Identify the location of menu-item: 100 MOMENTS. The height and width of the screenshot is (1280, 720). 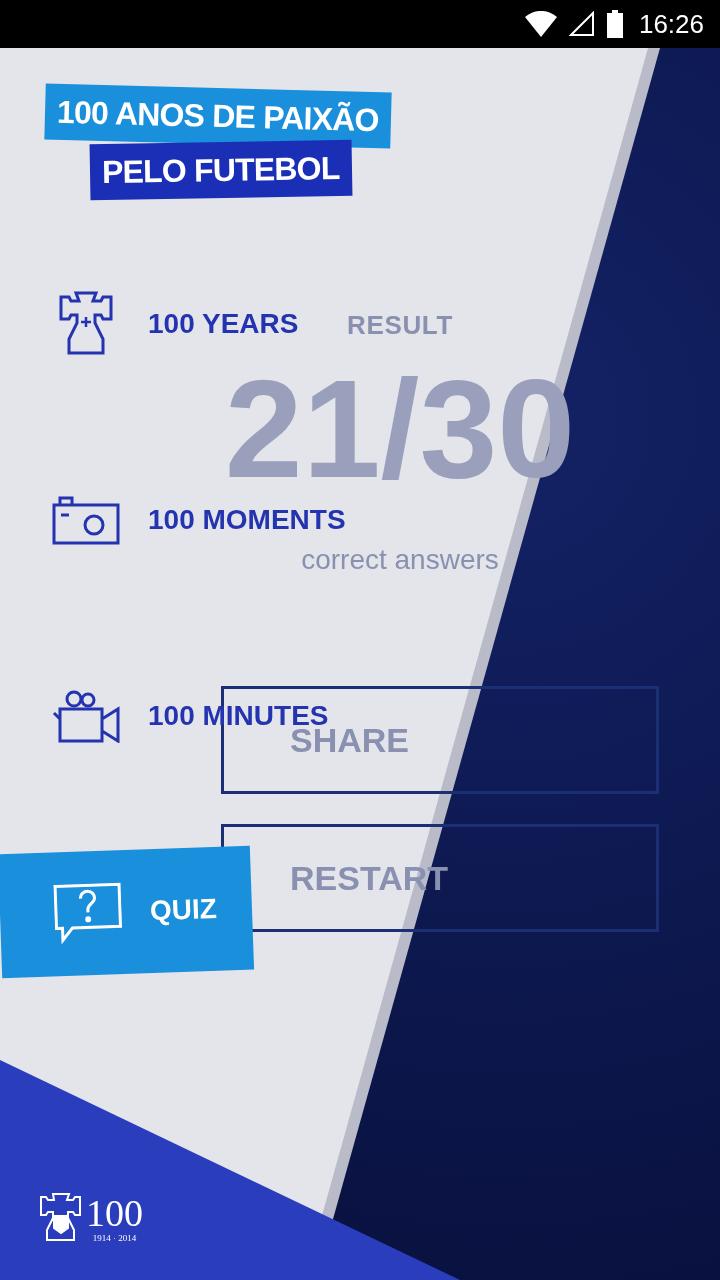
(198, 520).